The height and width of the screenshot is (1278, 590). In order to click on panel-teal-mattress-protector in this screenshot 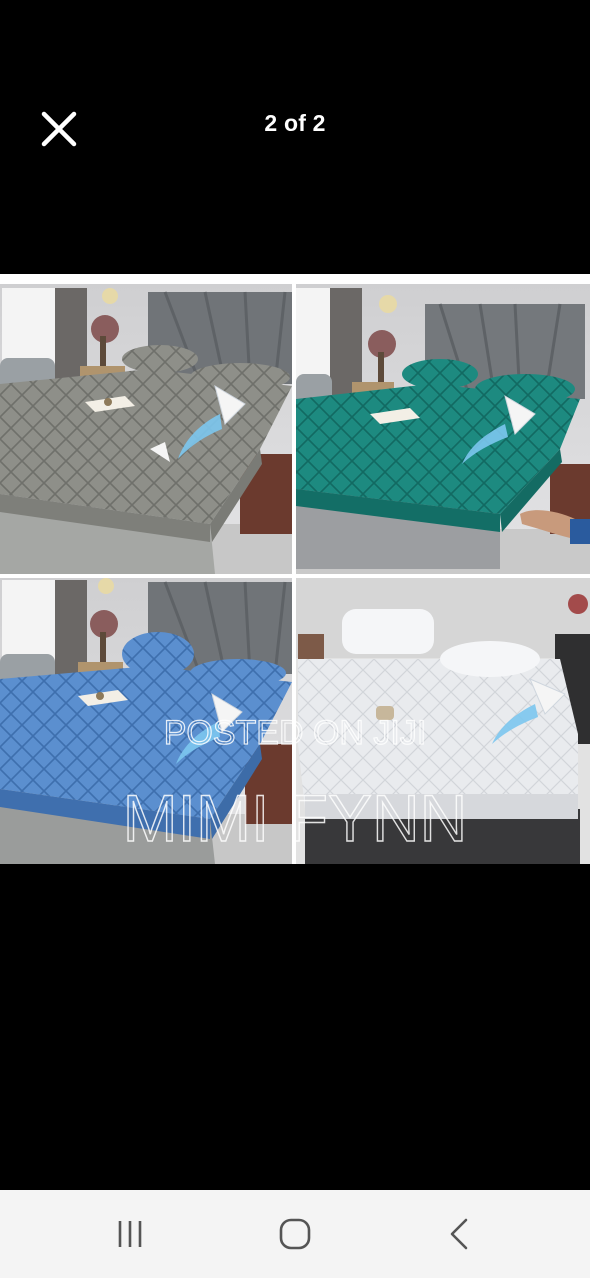, I will do `click(443, 429)`.